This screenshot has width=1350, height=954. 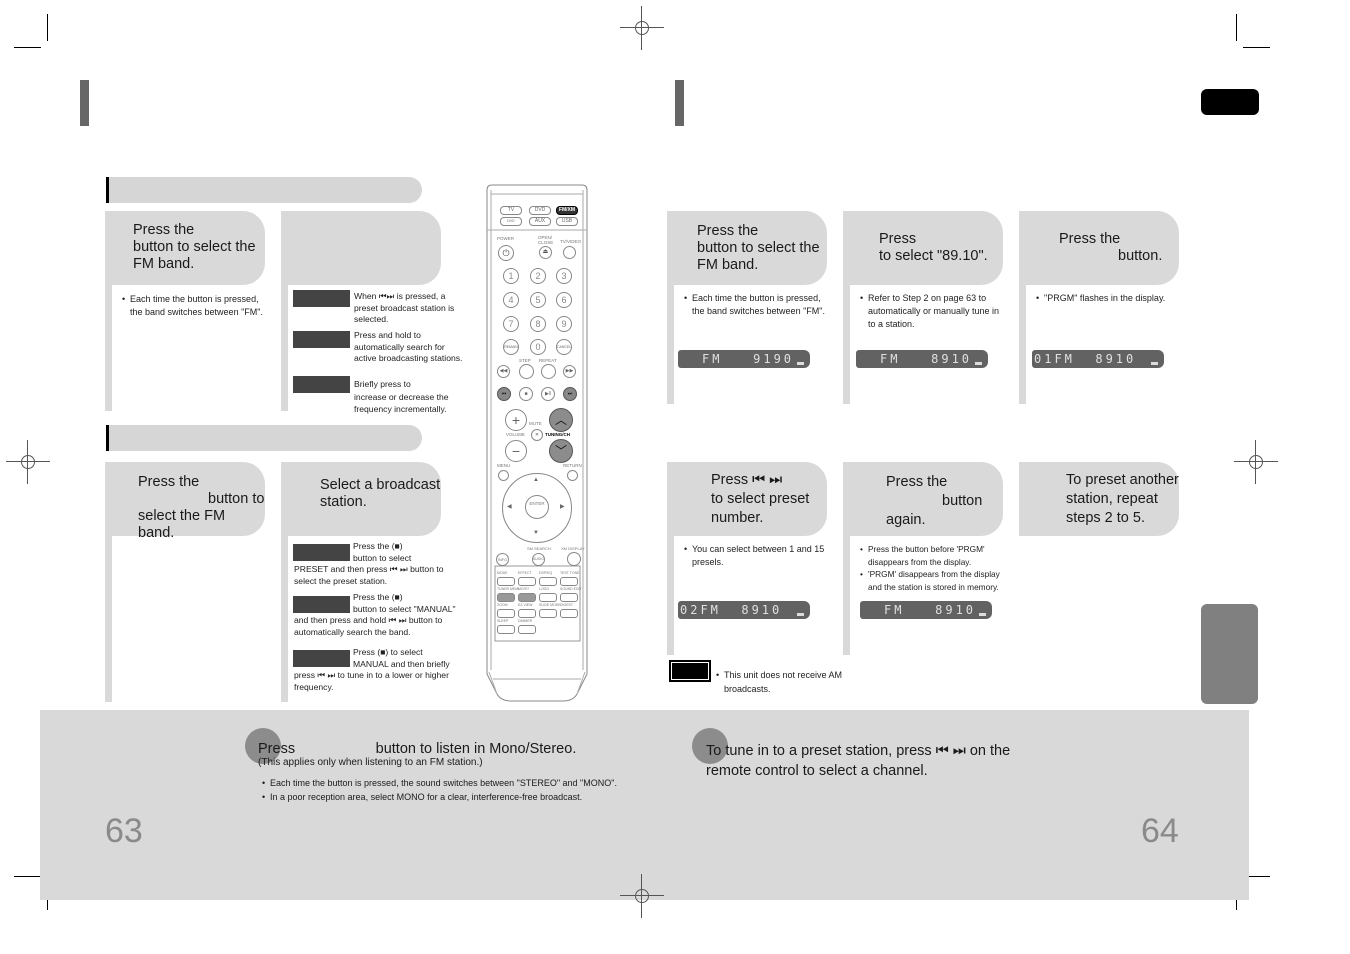 I want to click on fast-forward-button: ▶▶, so click(x=569, y=371).